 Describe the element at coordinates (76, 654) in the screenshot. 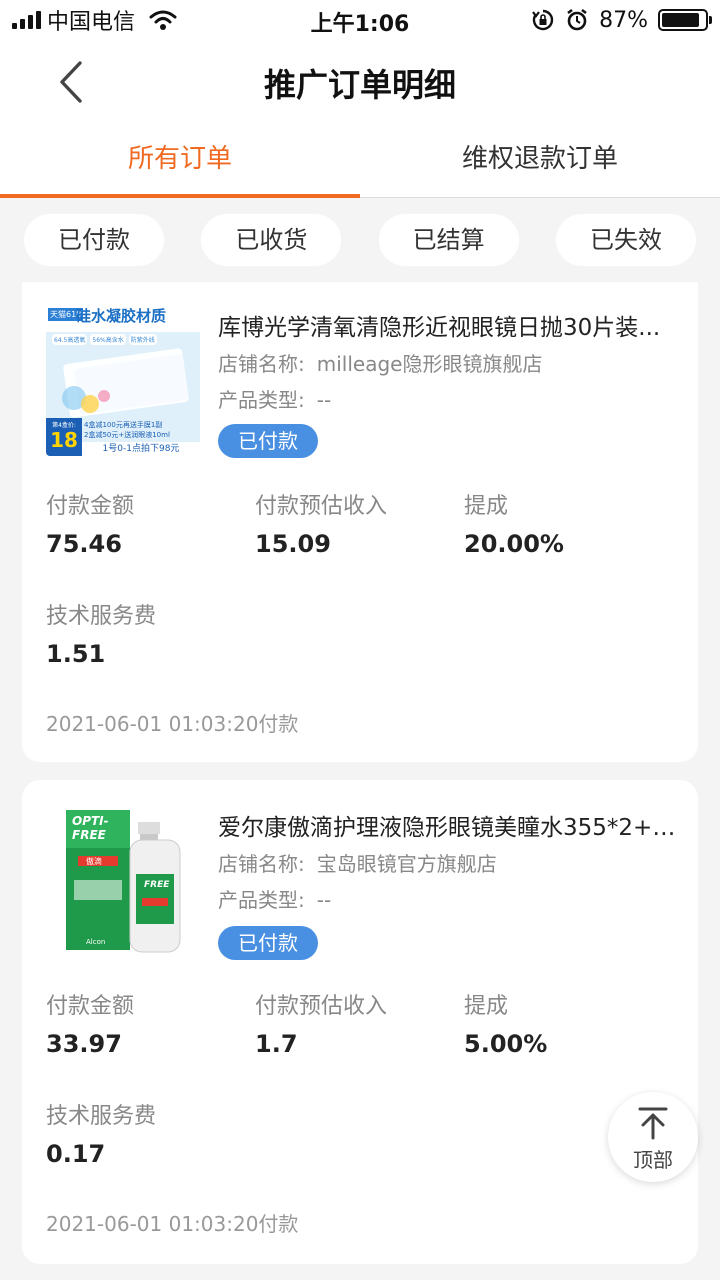

I see `service-fee-value: 1.51` at that location.